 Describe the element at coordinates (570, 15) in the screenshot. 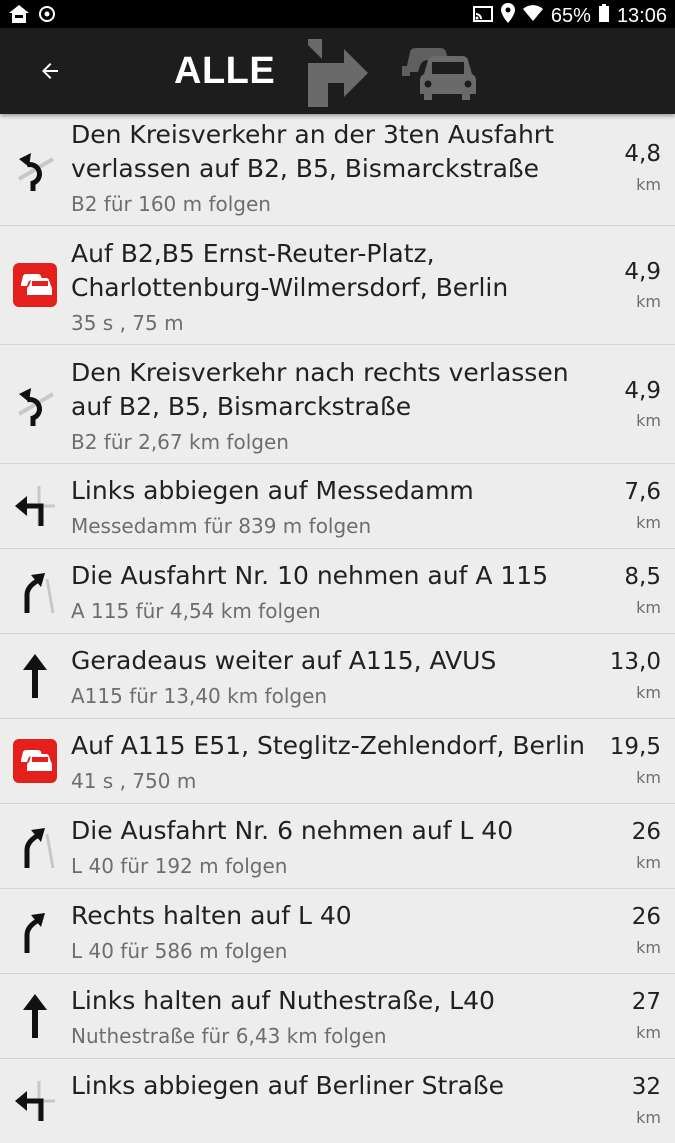

I see `battery-text: 65%` at that location.